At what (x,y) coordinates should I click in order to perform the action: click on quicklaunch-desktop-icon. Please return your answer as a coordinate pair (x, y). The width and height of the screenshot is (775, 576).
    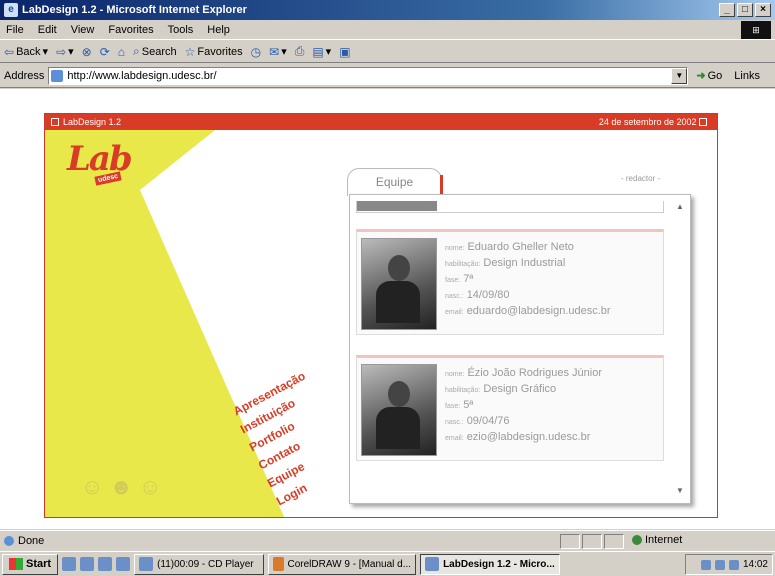
    Looking at the image, I should click on (69, 564).